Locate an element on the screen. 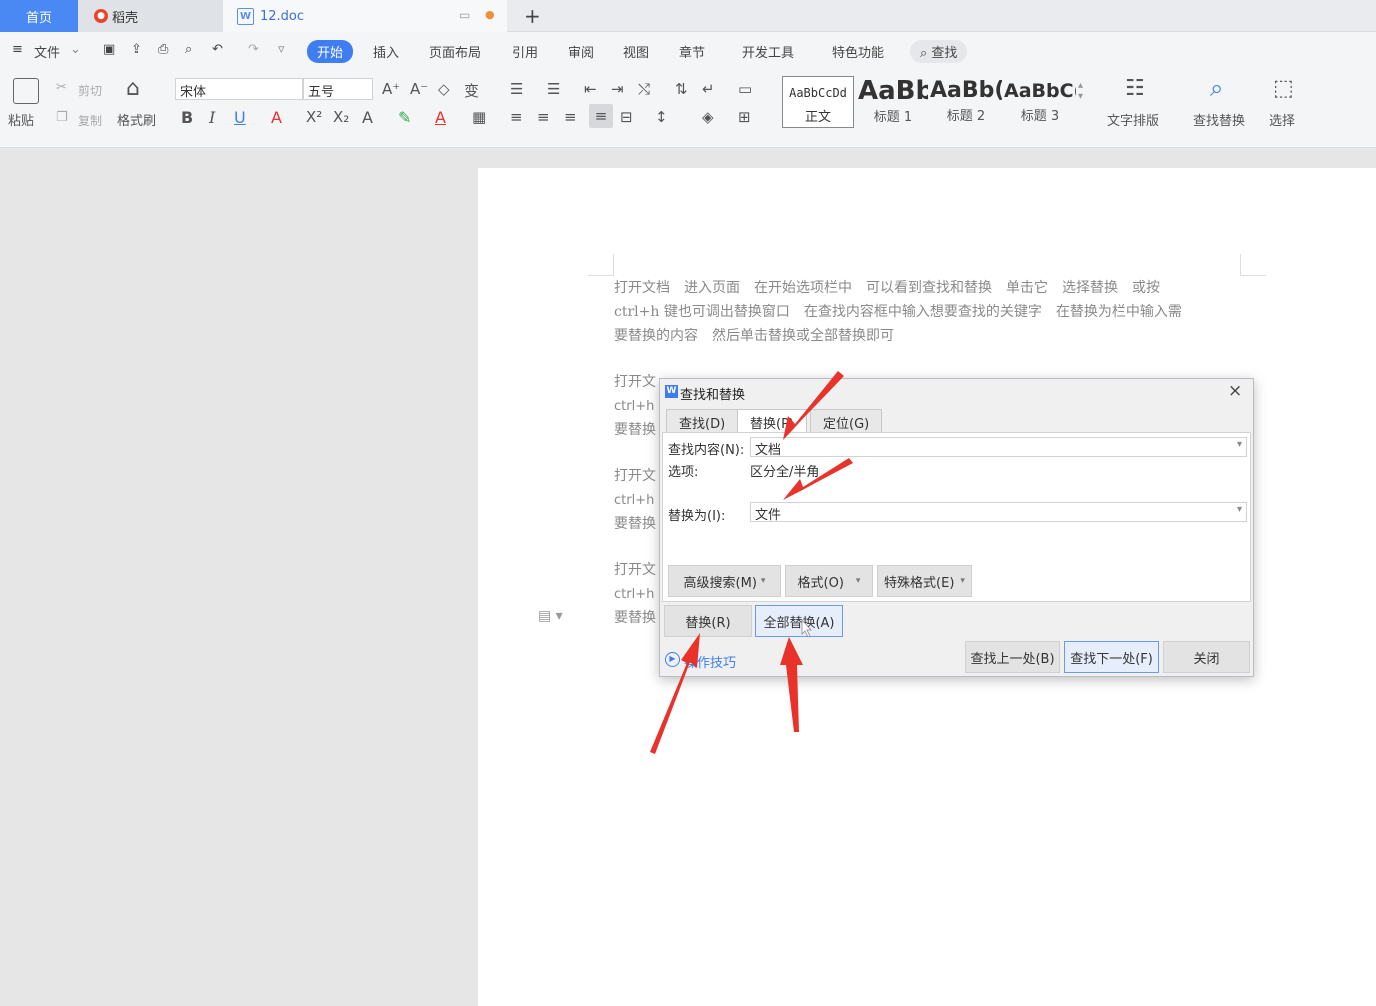  text-layout-button: 文字排版 is located at coordinates (1133, 119).